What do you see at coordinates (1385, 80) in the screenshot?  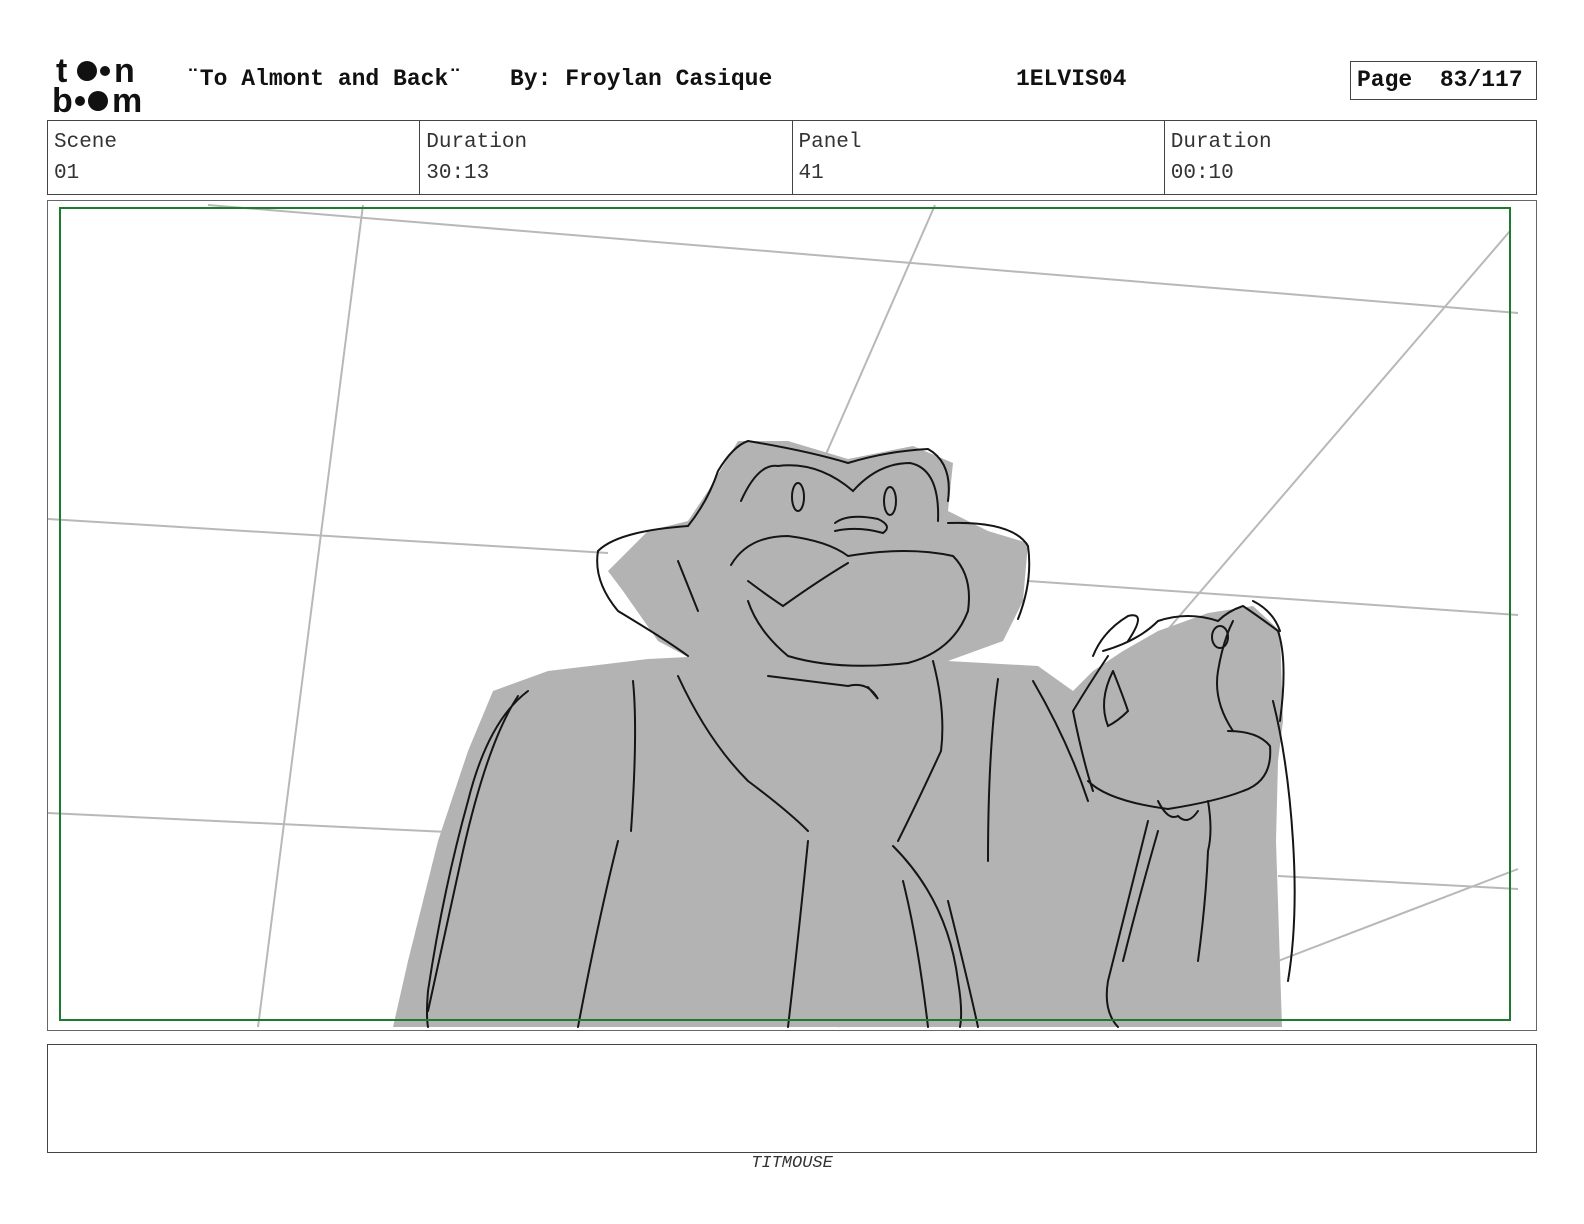 I see `page-label: Page` at bounding box center [1385, 80].